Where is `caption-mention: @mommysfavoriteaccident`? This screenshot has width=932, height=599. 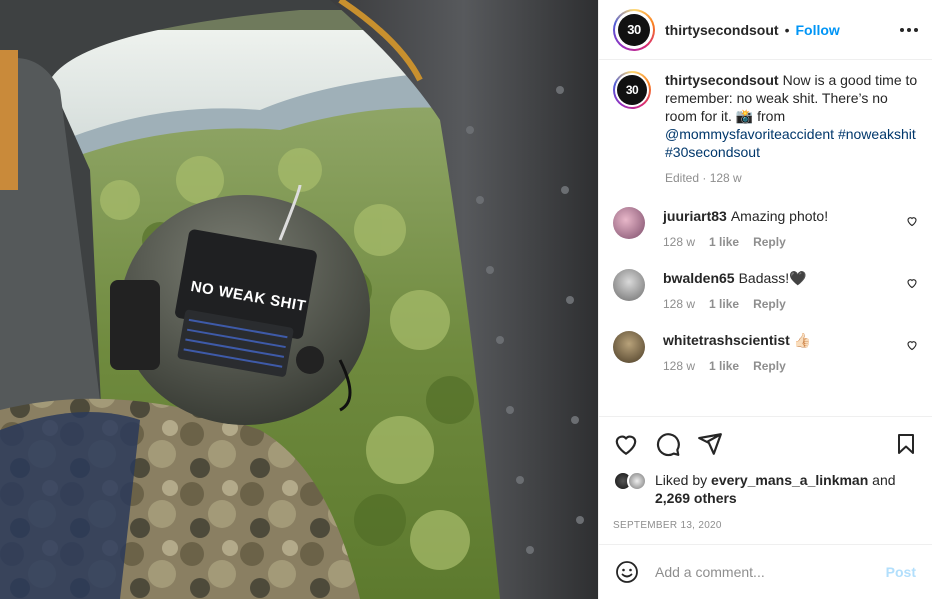 caption-mention: @mommysfavoriteaccident is located at coordinates (749, 134).